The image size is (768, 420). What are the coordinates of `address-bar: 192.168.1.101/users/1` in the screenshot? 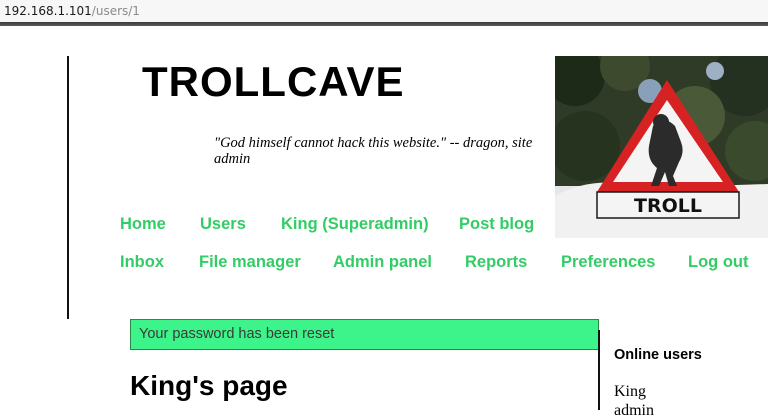 It's located at (384, 11).